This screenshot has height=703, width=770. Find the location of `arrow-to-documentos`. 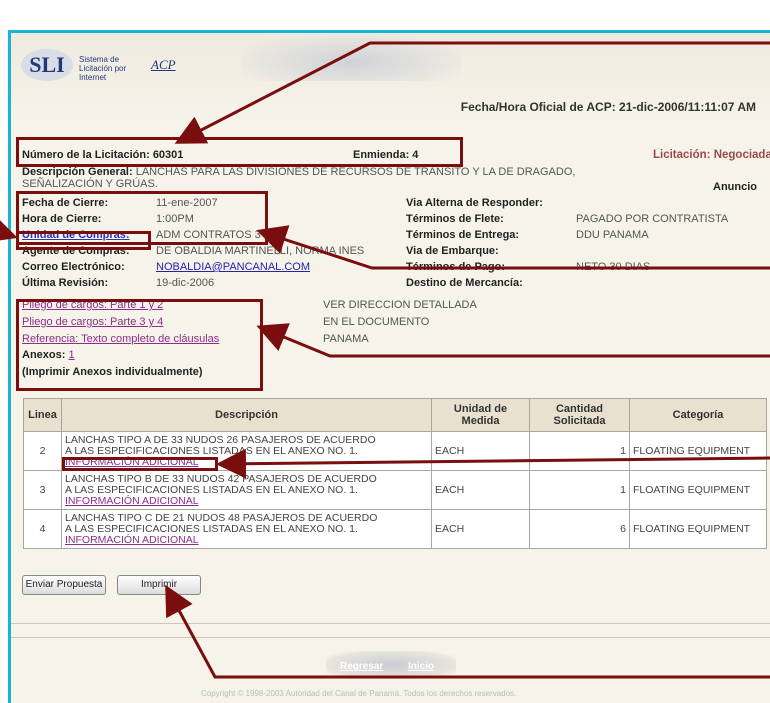

arrow-to-documentos is located at coordinates (513, 340).